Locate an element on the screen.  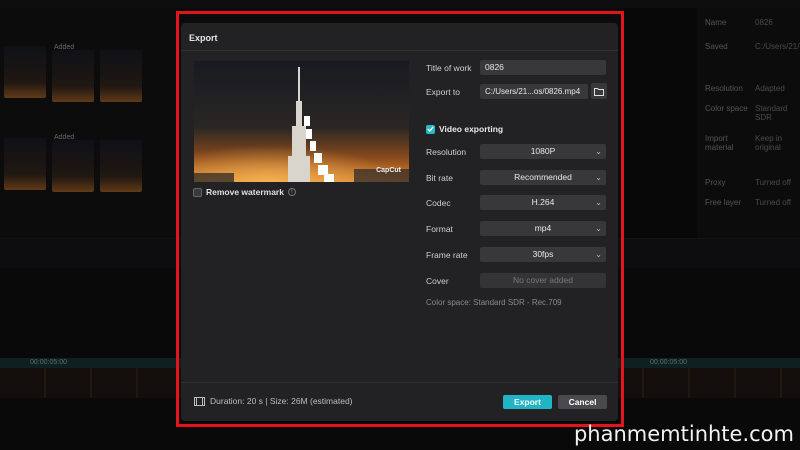
browse-folder-button is located at coordinates (599, 91).